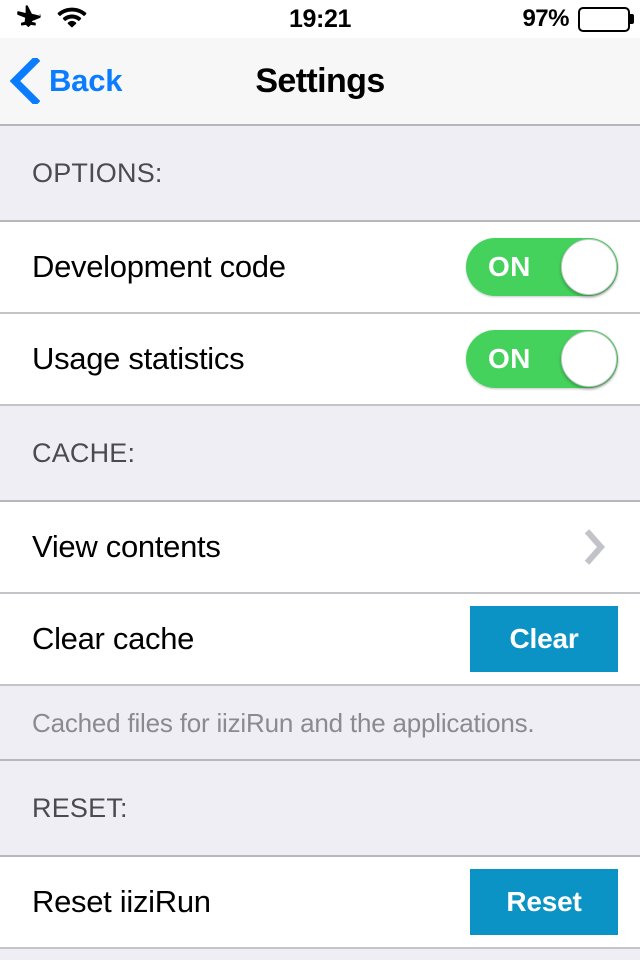  I want to click on row-clear-cache: Clear cache Clear, so click(320, 640).